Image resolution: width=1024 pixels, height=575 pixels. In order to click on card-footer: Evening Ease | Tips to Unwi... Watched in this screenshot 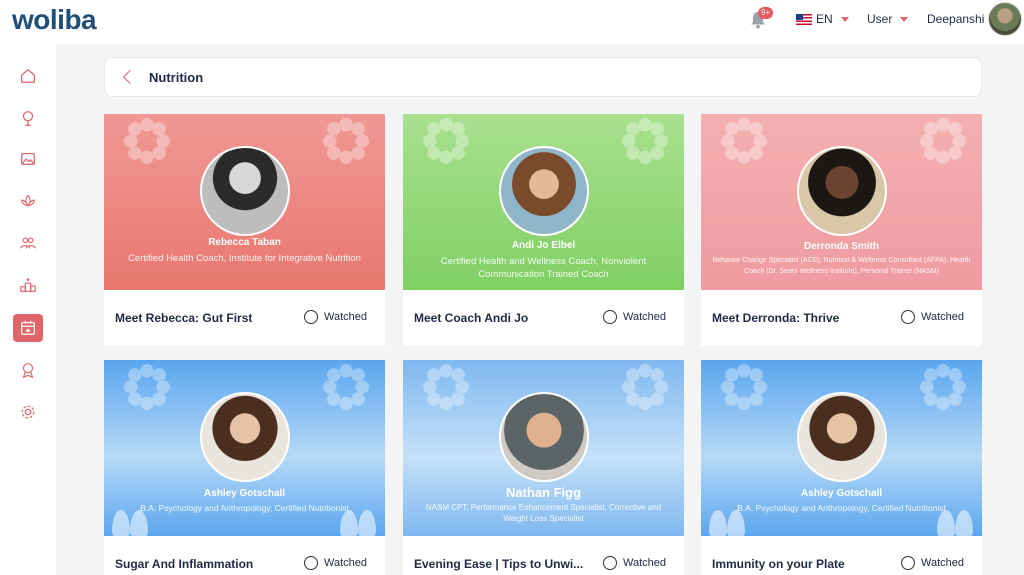, I will do `click(543, 555)`.